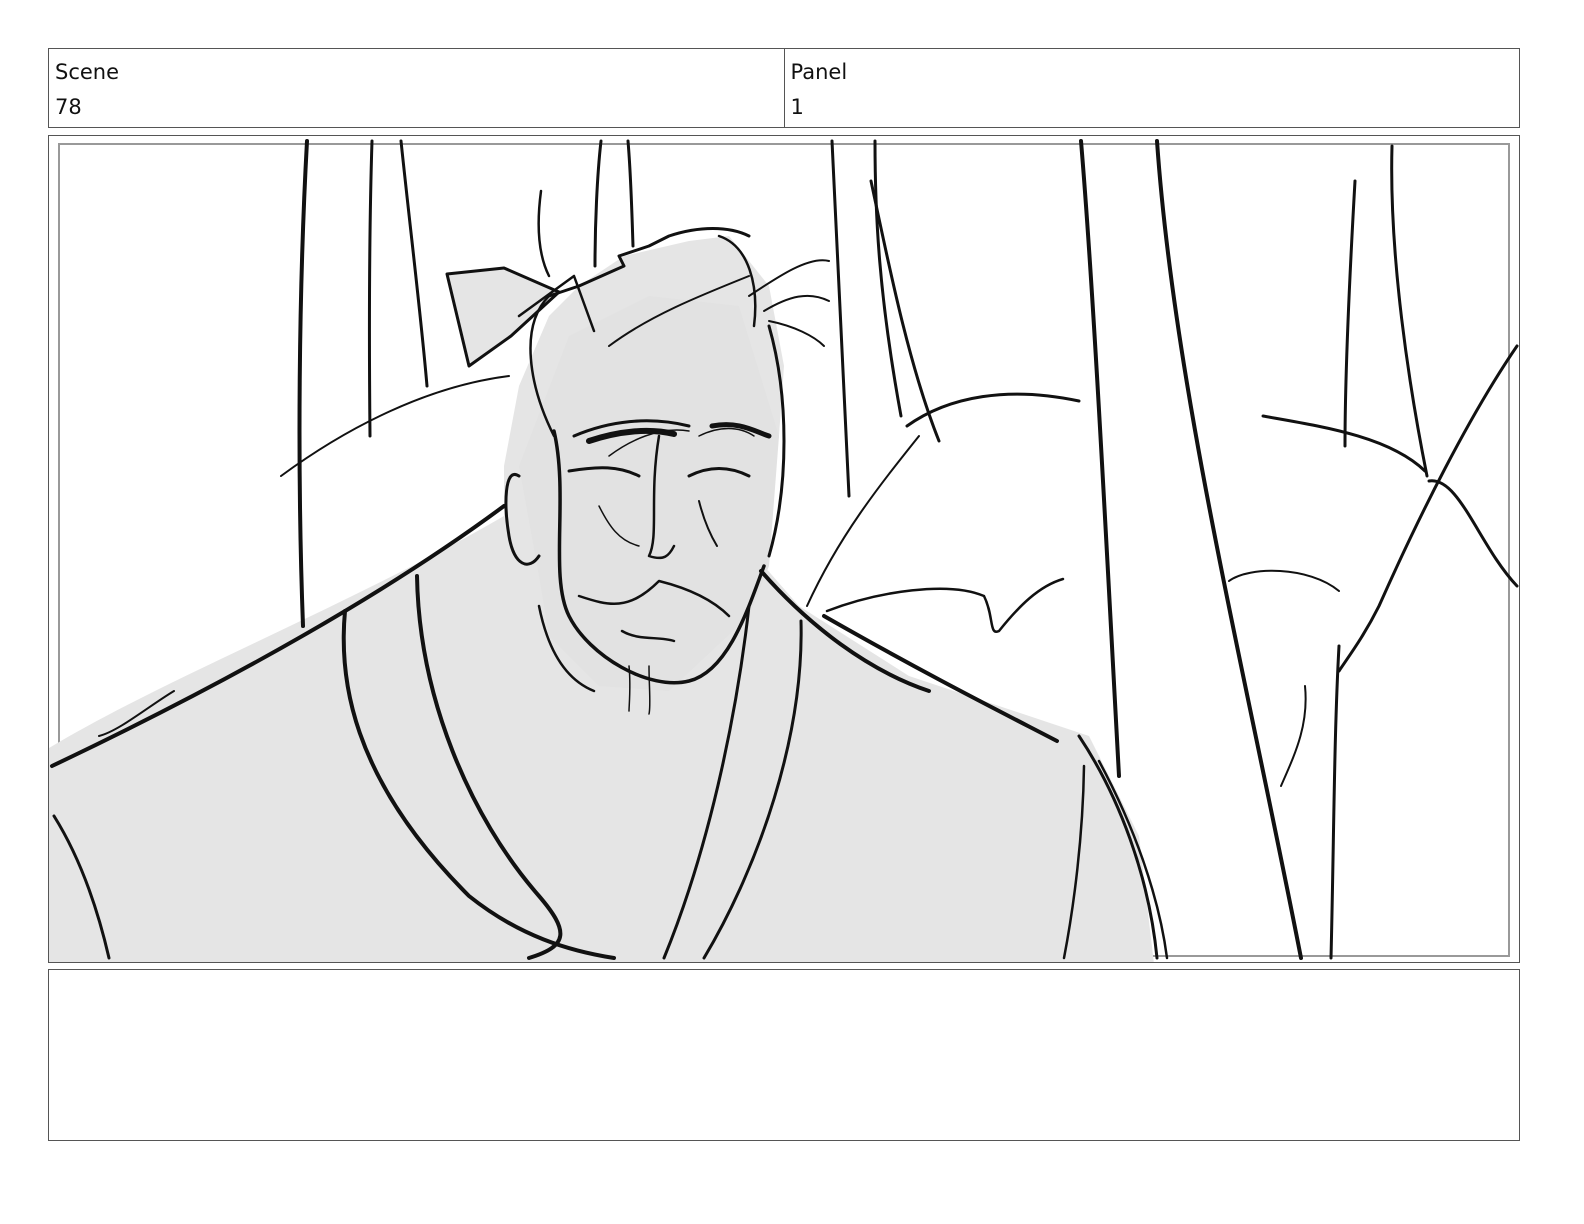 The width and height of the screenshot is (1584, 1224). I want to click on panel-label: Panel, so click(819, 72).